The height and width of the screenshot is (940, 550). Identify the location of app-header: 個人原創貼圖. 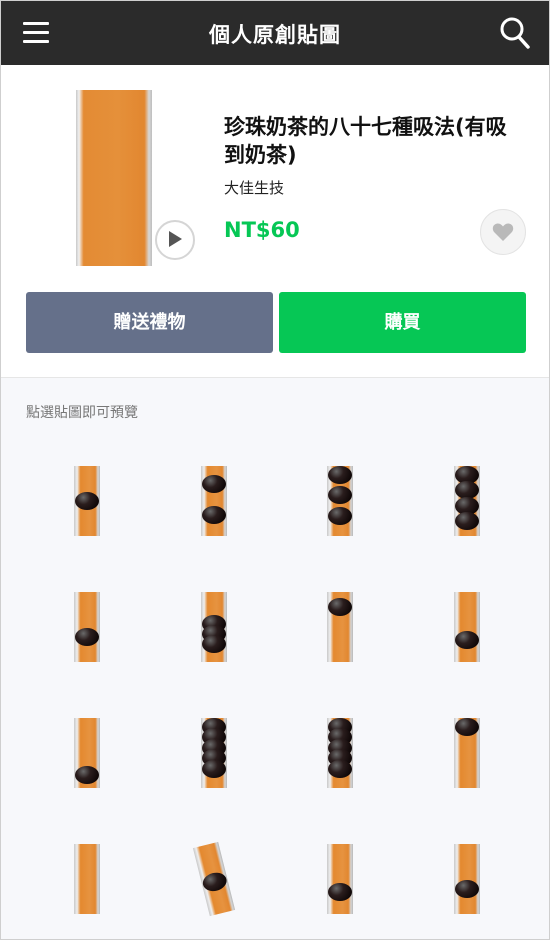
(275, 33).